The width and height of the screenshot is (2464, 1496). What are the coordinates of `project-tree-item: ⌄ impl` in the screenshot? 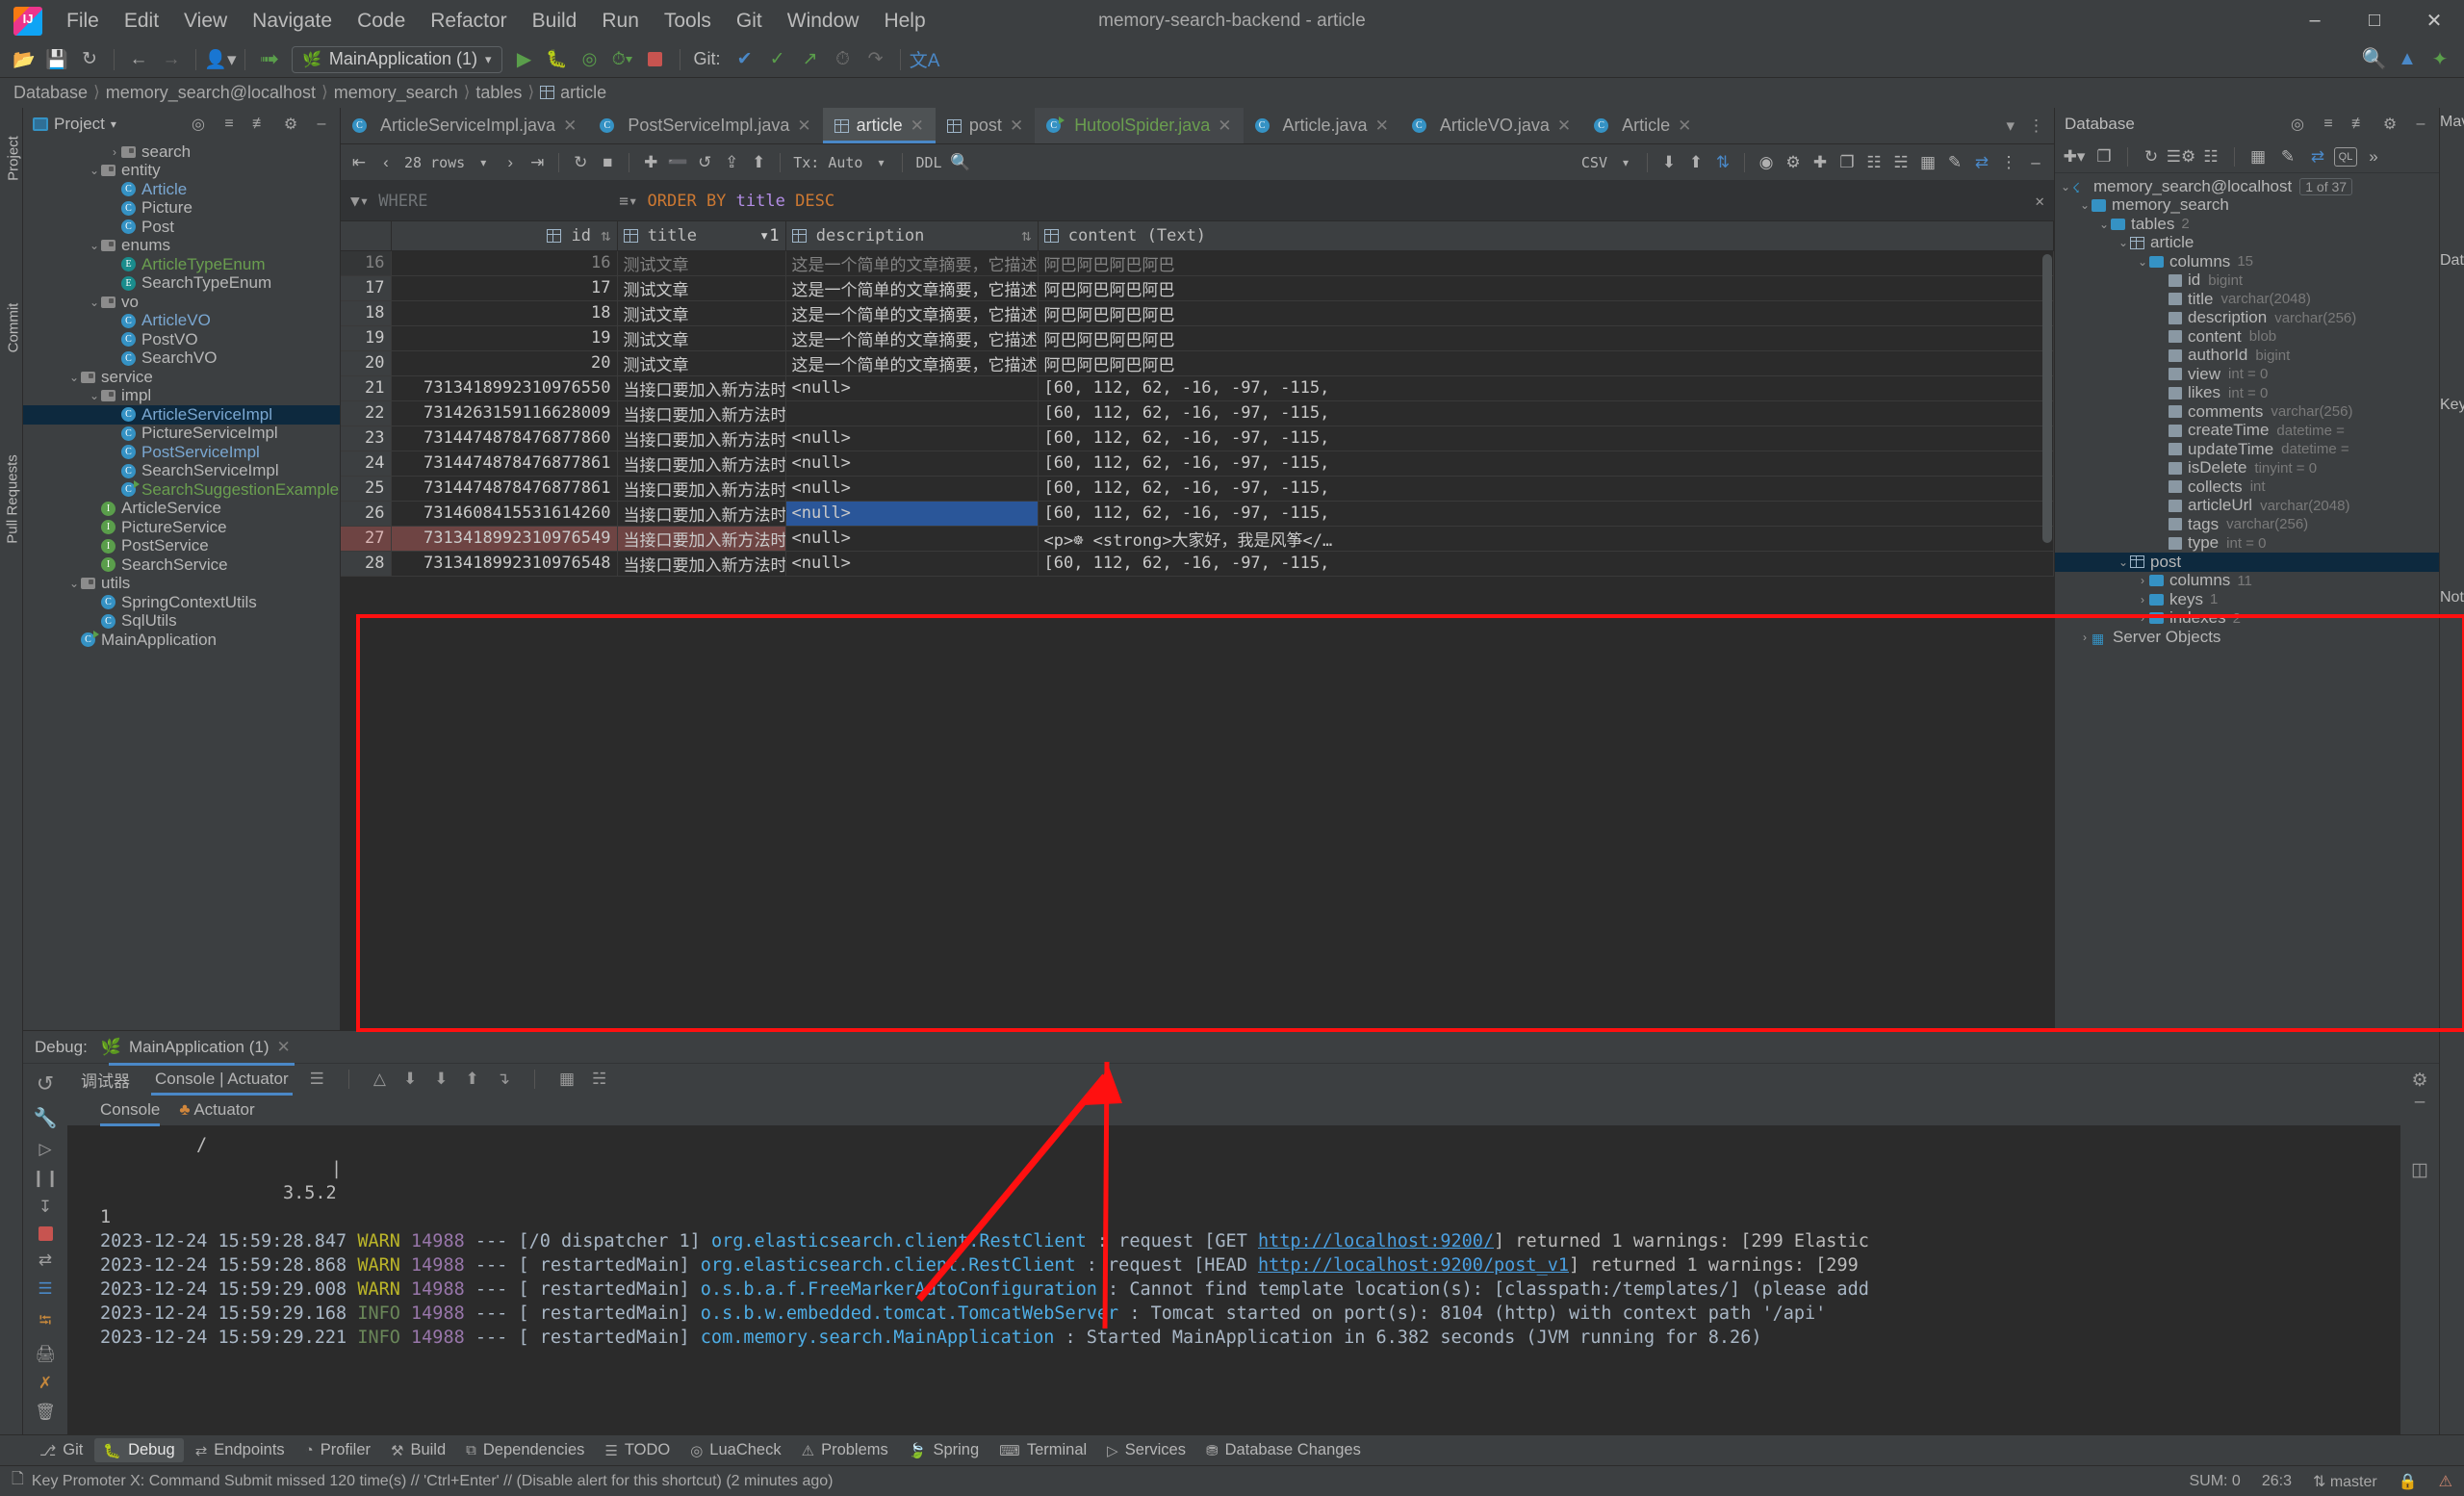 It's located at (181, 396).